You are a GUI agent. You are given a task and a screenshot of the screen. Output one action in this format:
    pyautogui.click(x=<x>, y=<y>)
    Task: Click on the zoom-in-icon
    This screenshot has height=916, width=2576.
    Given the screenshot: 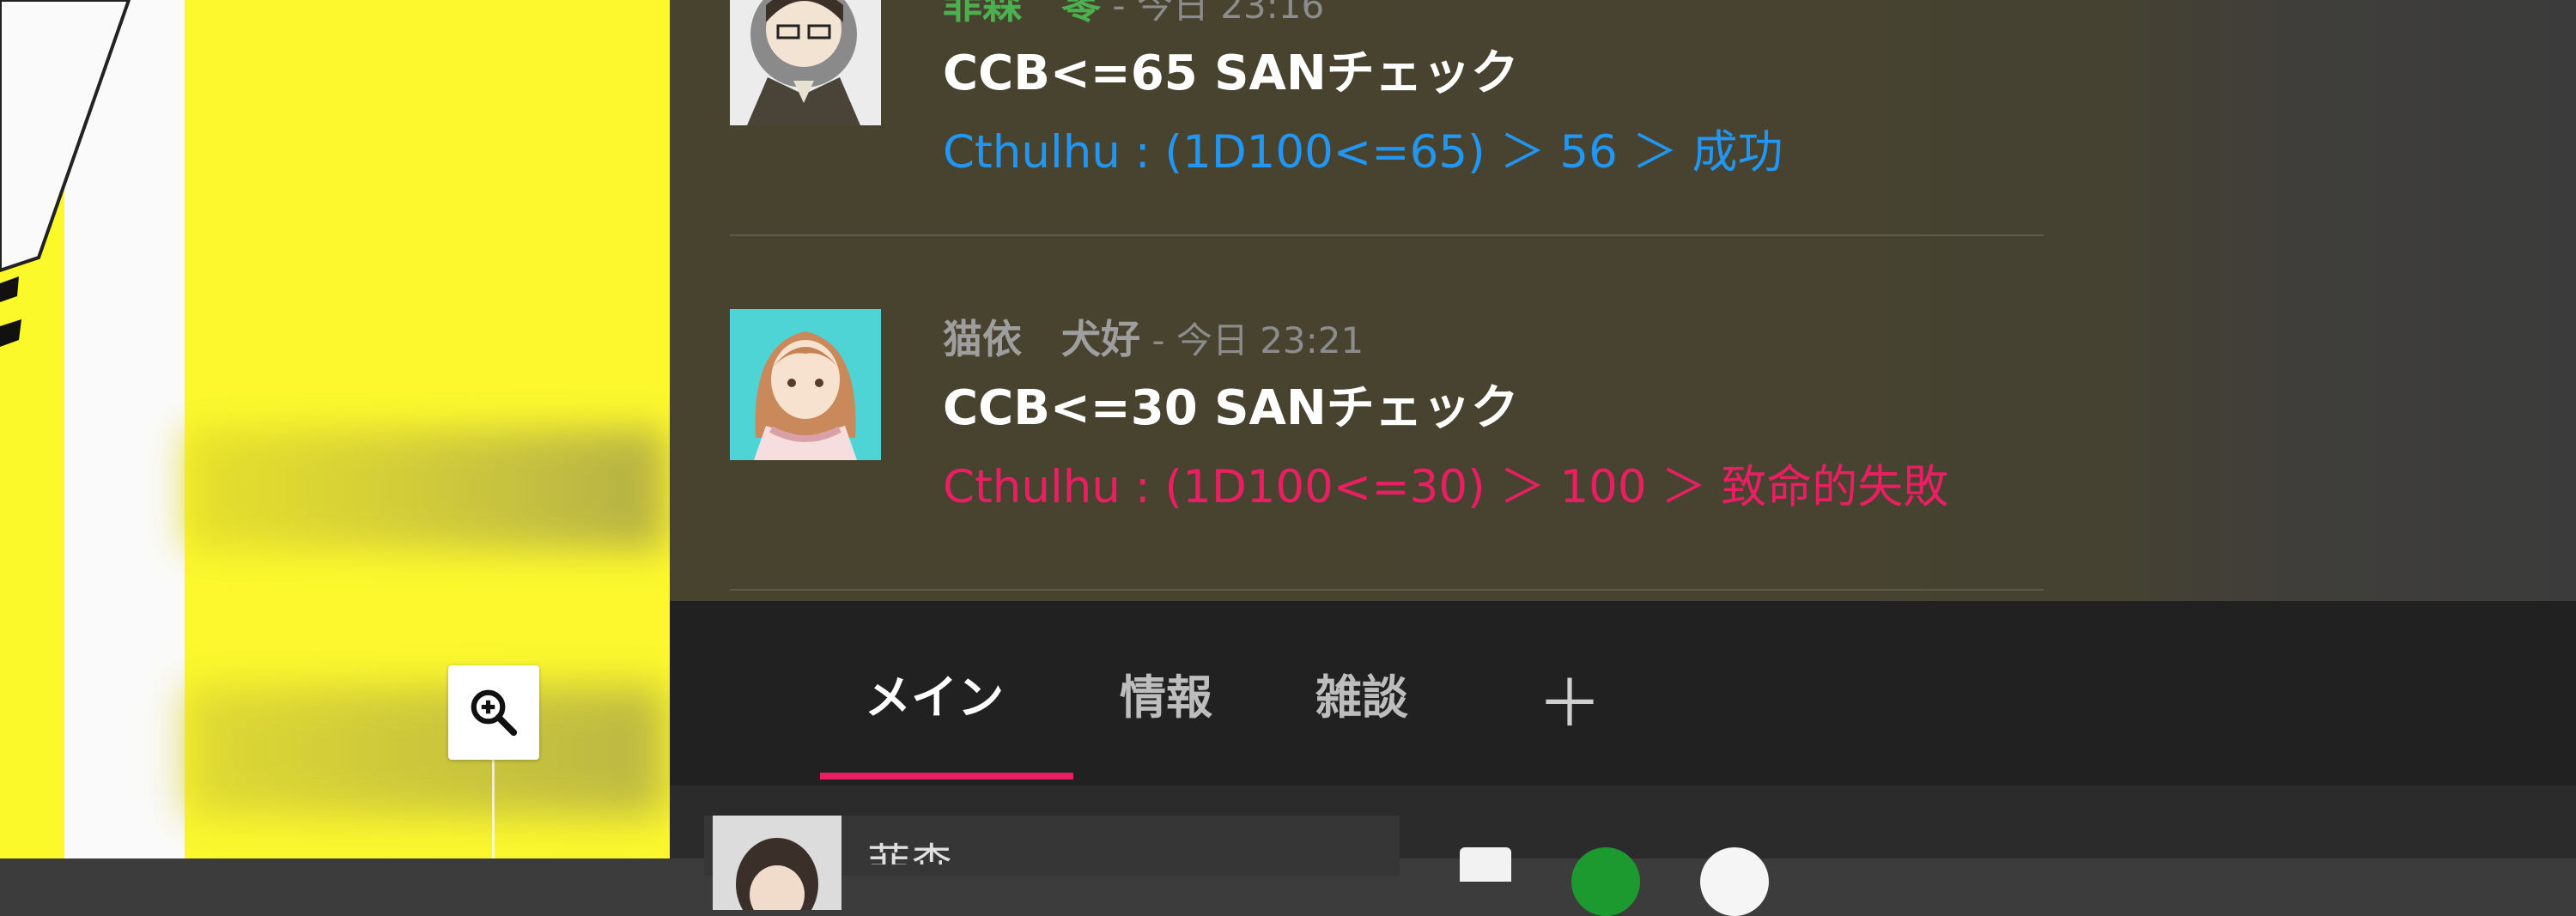 What is the action you would take?
    pyautogui.click(x=494, y=713)
    